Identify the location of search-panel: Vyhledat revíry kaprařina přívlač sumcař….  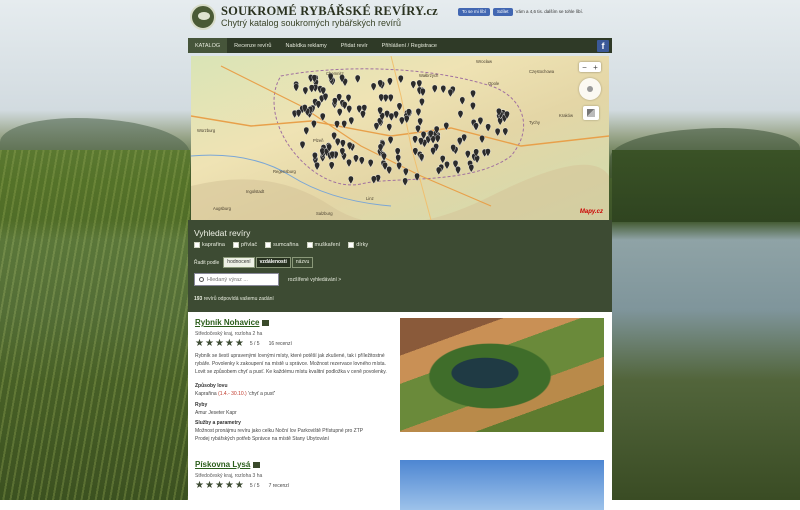
(400, 266).